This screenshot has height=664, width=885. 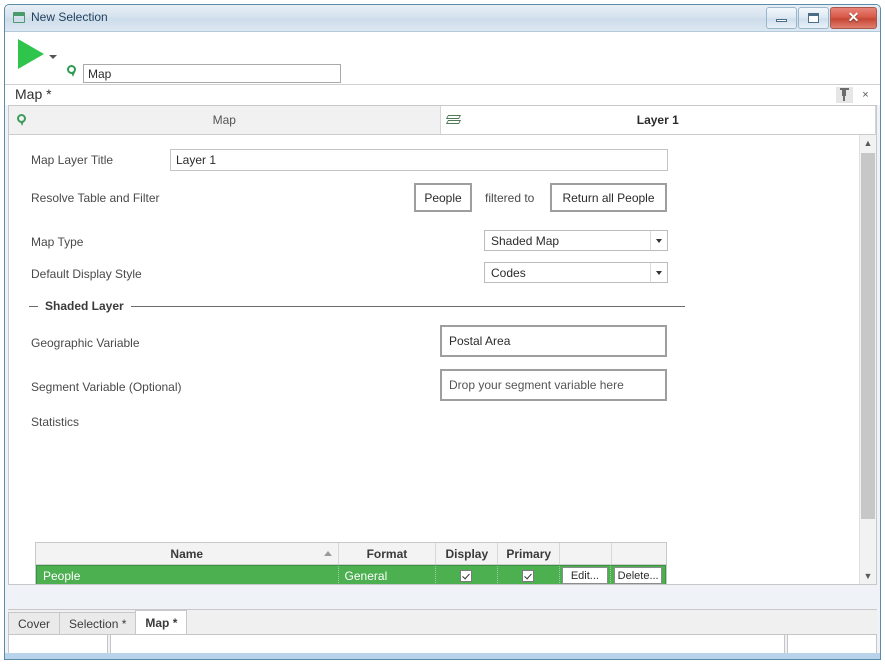 What do you see at coordinates (608, 197) in the screenshot?
I see `resolve-filter-button: Return all People` at bounding box center [608, 197].